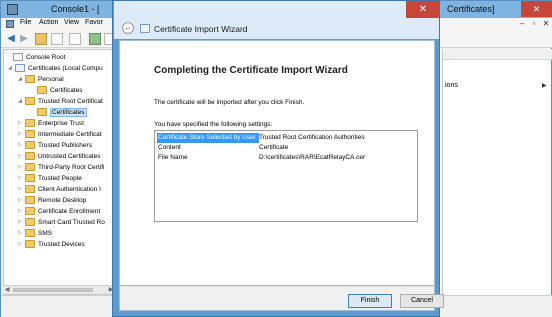 Image resolution: width=552 pixels, height=317 pixels. Describe the element at coordinates (75, 9) in the screenshot. I see `mmc-window-title: Console1 - [` at that location.